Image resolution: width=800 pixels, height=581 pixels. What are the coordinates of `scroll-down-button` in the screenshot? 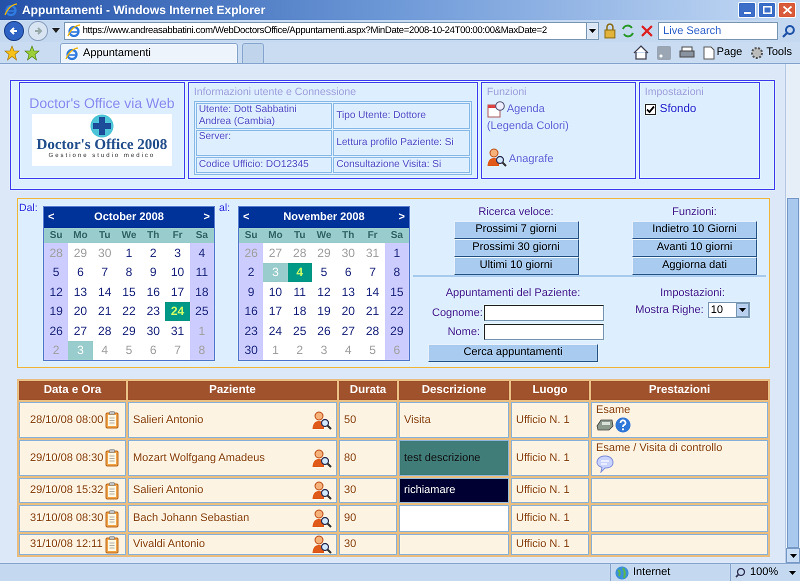 It's located at (793, 555).